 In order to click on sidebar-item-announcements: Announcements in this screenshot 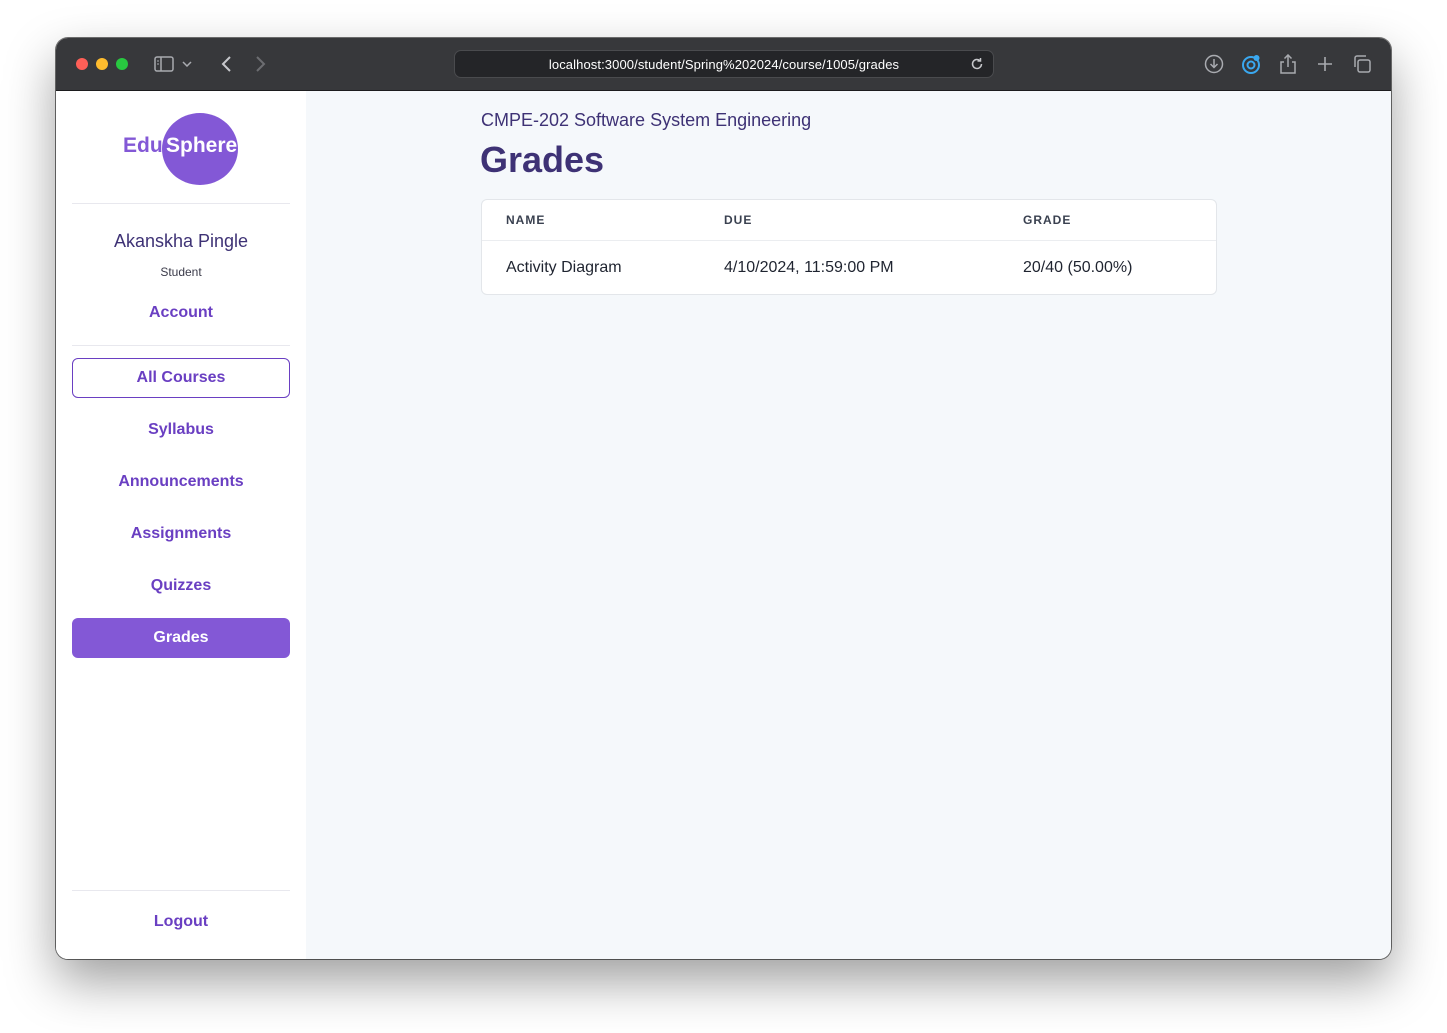, I will do `click(181, 482)`.